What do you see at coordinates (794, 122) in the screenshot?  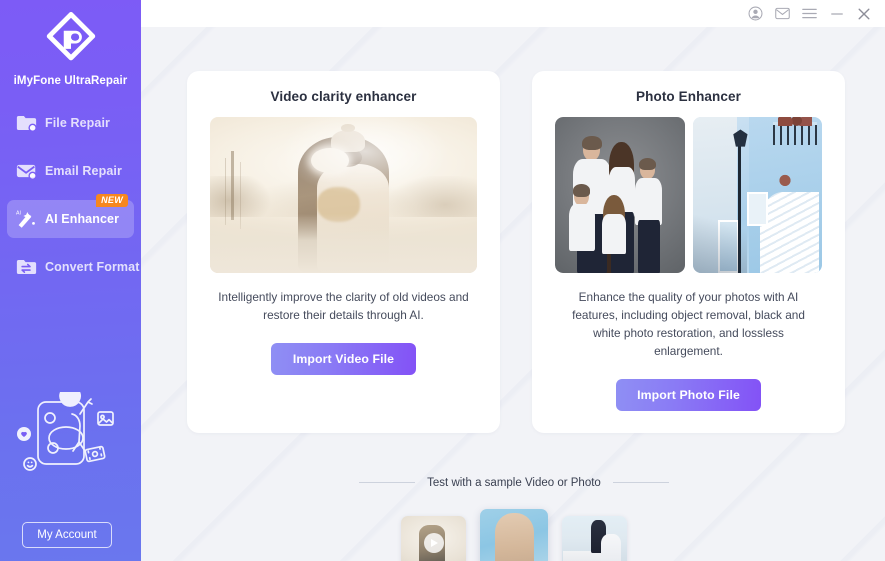 I see `flower-boxes` at bounding box center [794, 122].